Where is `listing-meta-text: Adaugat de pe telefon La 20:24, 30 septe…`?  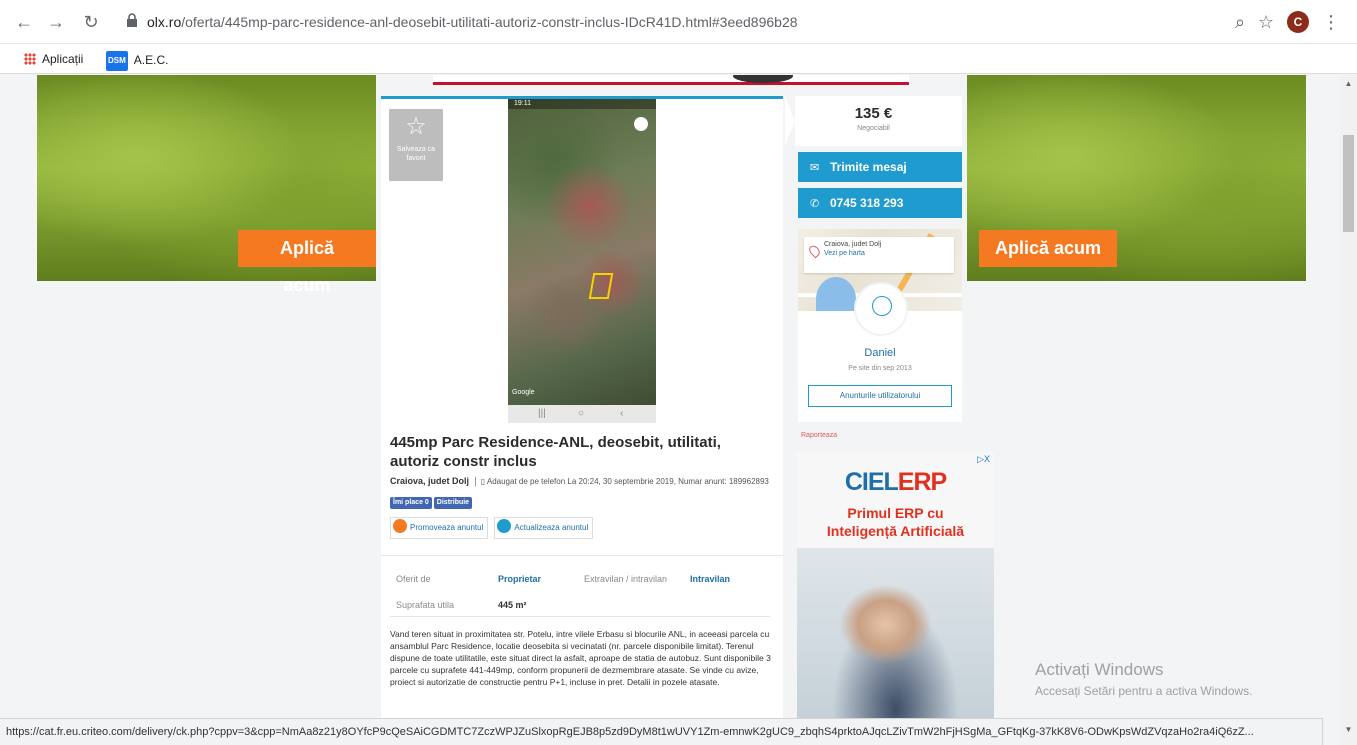
listing-meta-text: Adaugat de pe telefon La 20:24, 30 septe… is located at coordinates (627, 481).